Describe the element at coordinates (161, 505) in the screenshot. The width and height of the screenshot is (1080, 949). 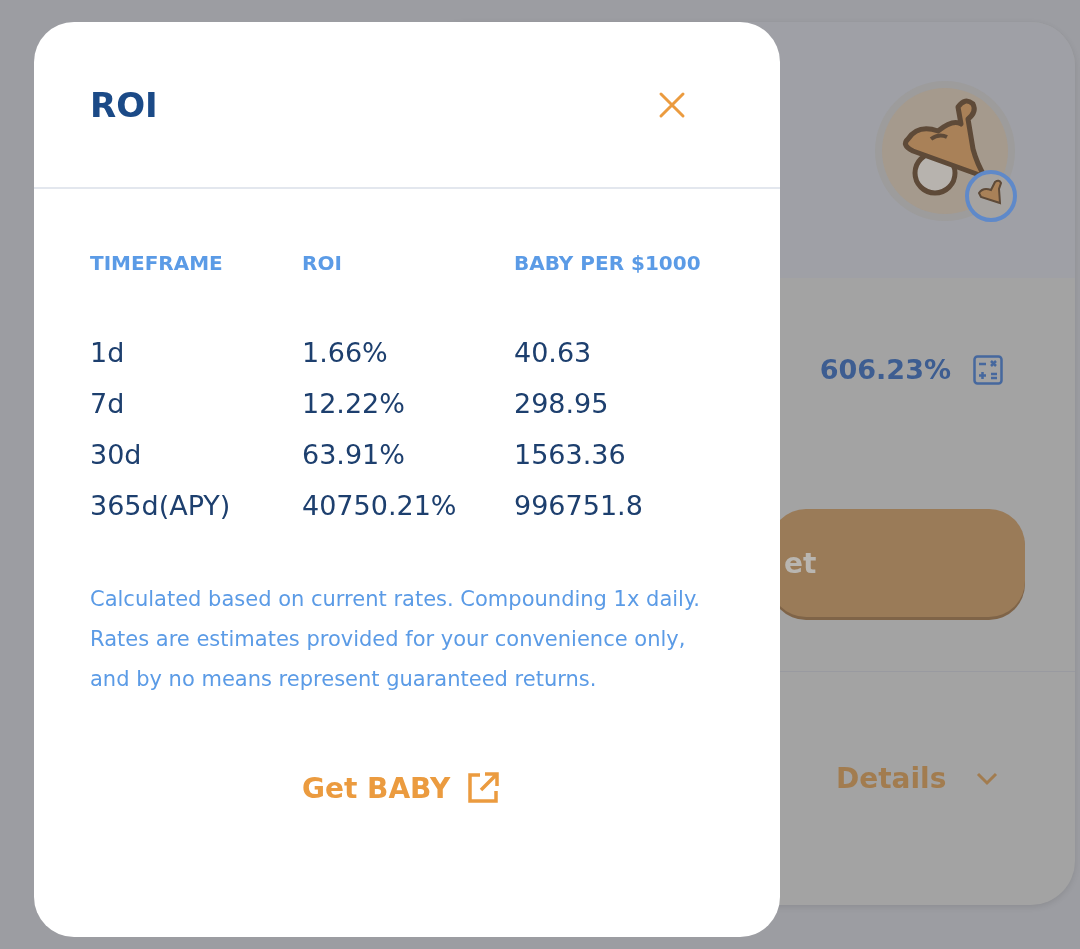
I see `table-cell-text: 365d(APY)` at that location.